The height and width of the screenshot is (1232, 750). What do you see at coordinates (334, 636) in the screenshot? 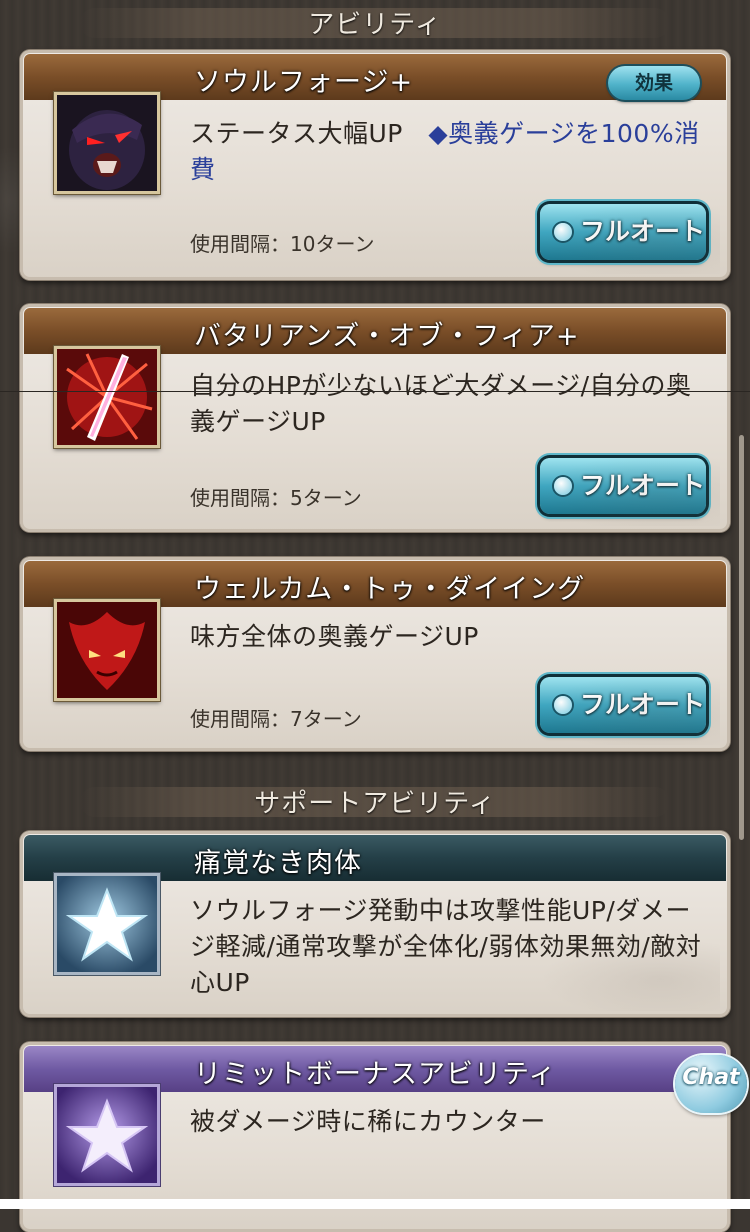
I see `ability-description: 味方全体の奥義ゲージUP` at bounding box center [334, 636].